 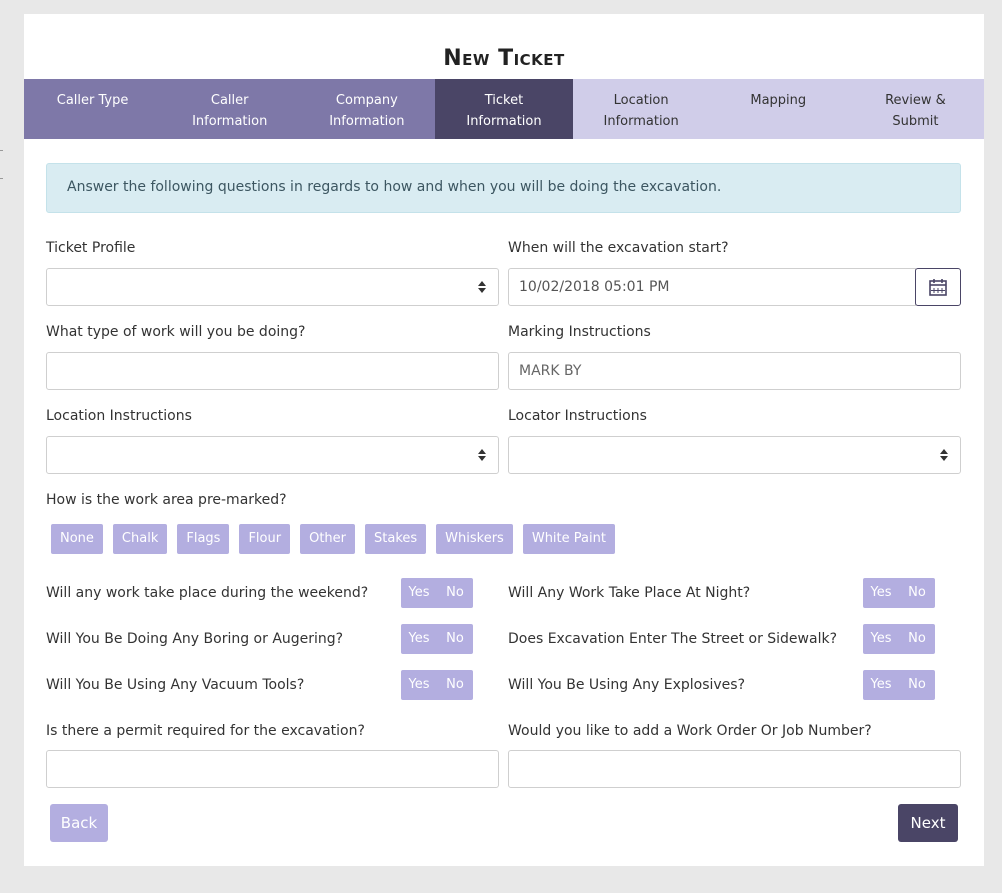 I want to click on night-yes-button: Yes, so click(x=881, y=593).